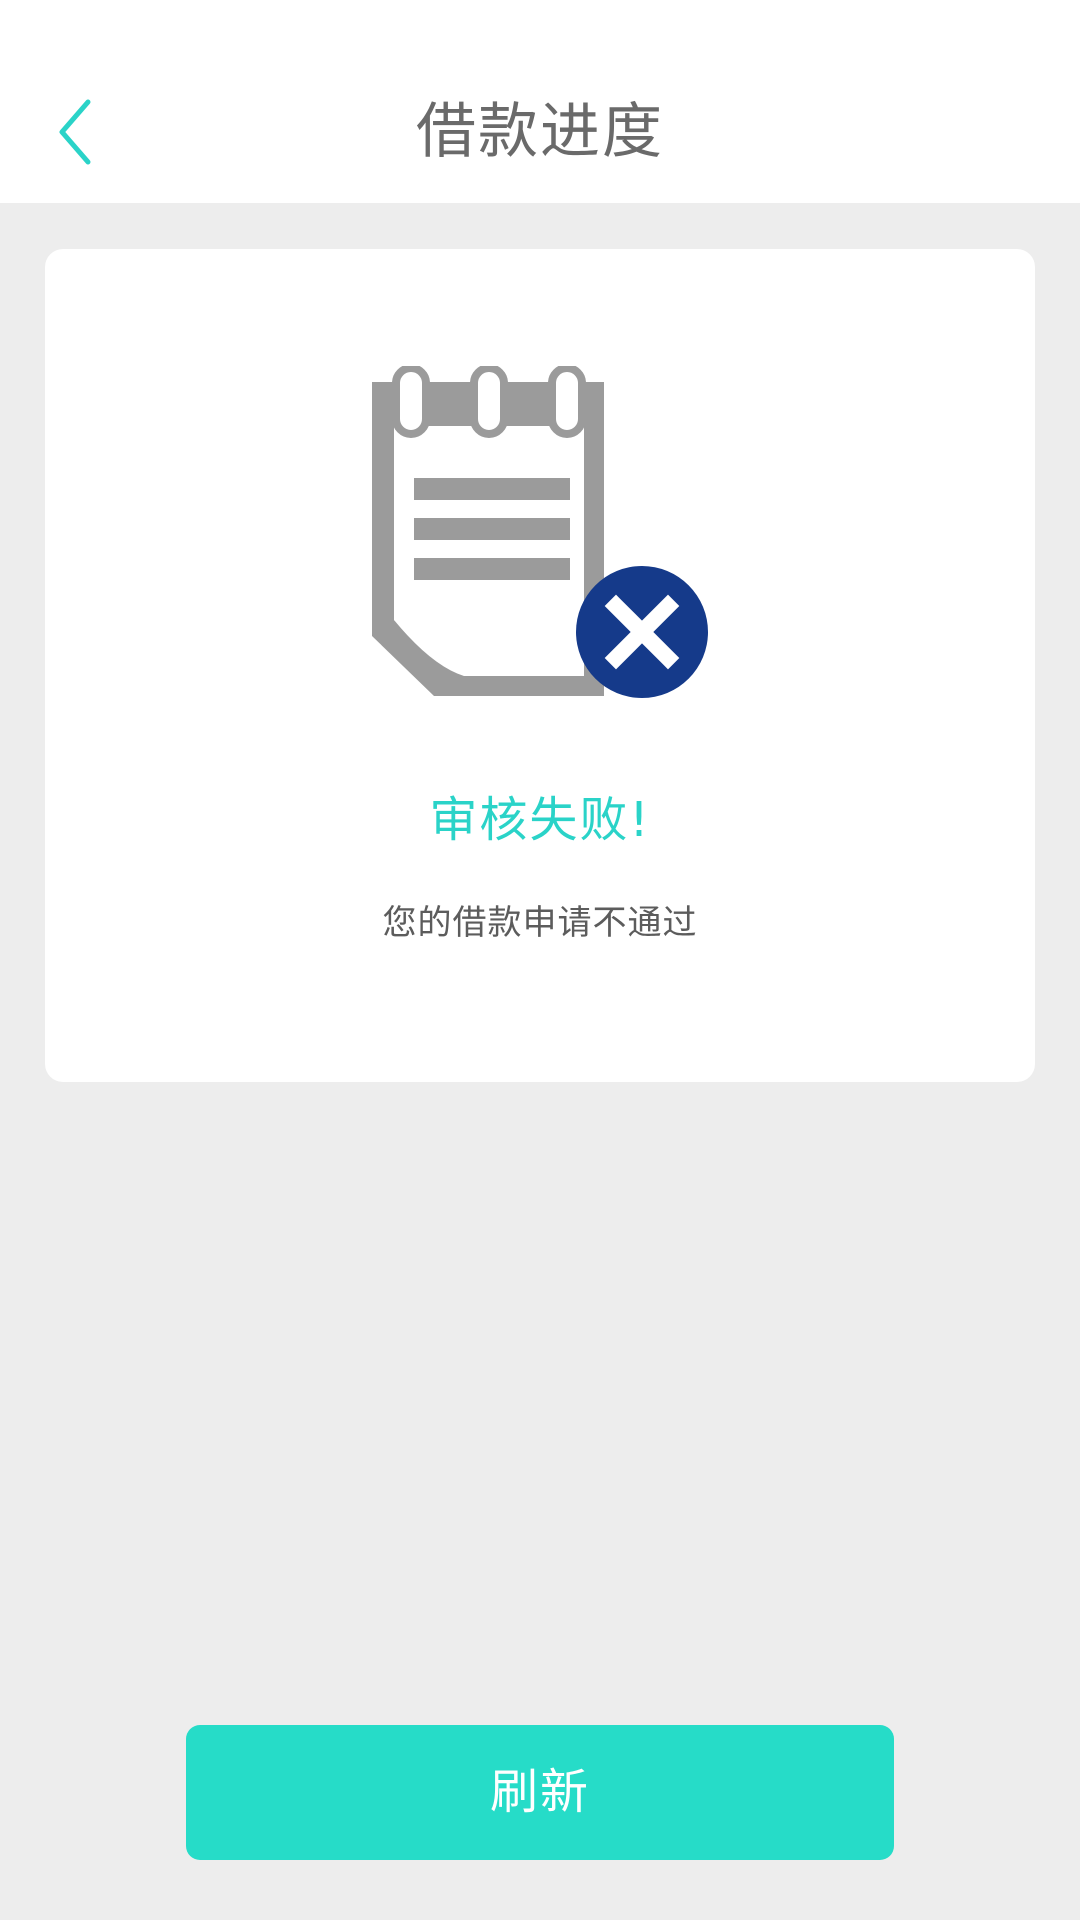  Describe the element at coordinates (540, 1792) in the screenshot. I see `refresh-button: 刷新` at that location.